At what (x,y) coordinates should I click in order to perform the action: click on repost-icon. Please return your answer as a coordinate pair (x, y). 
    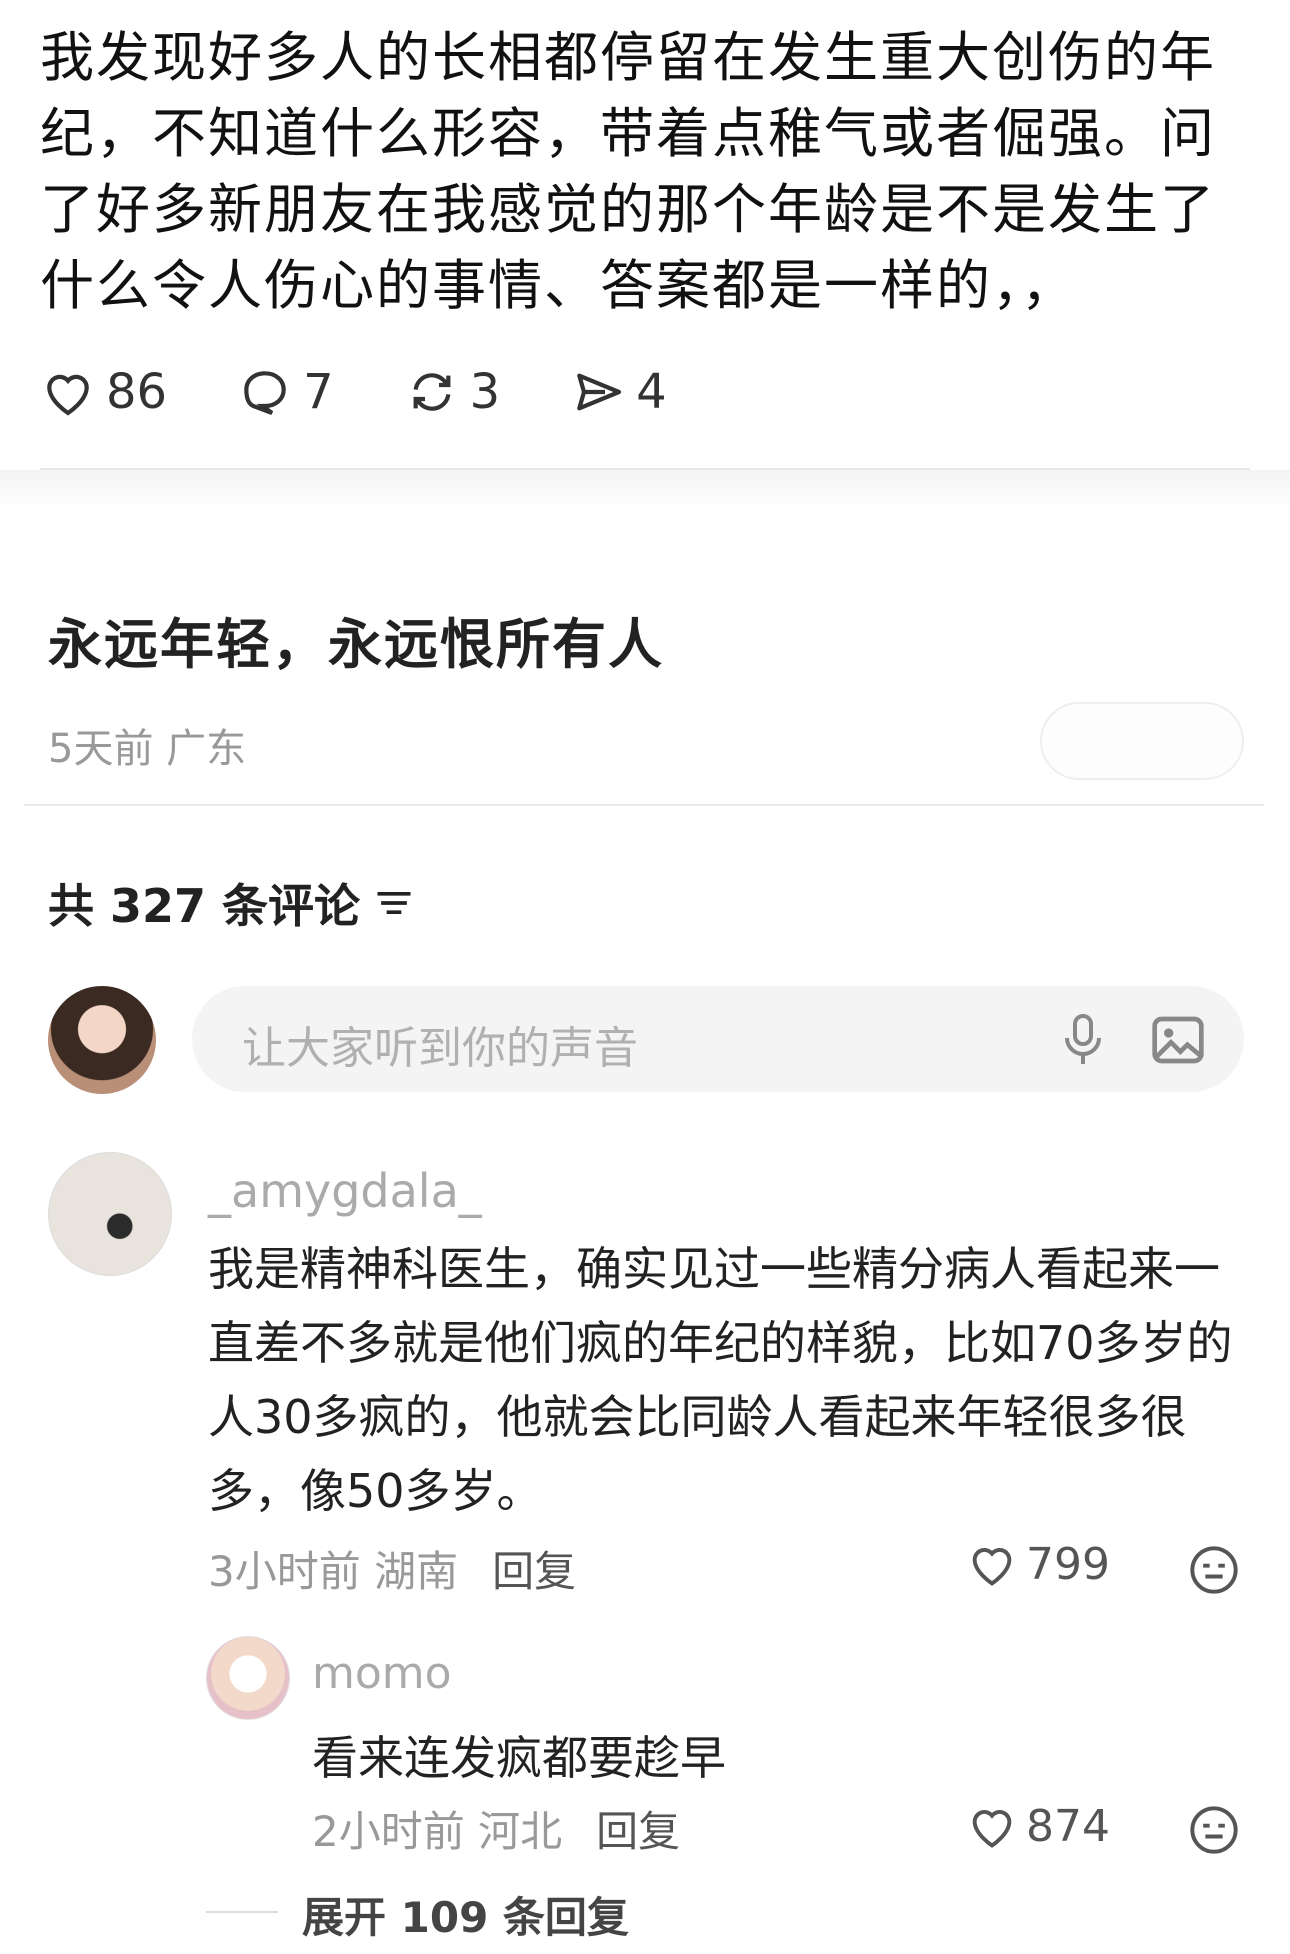
    Looking at the image, I should click on (432, 392).